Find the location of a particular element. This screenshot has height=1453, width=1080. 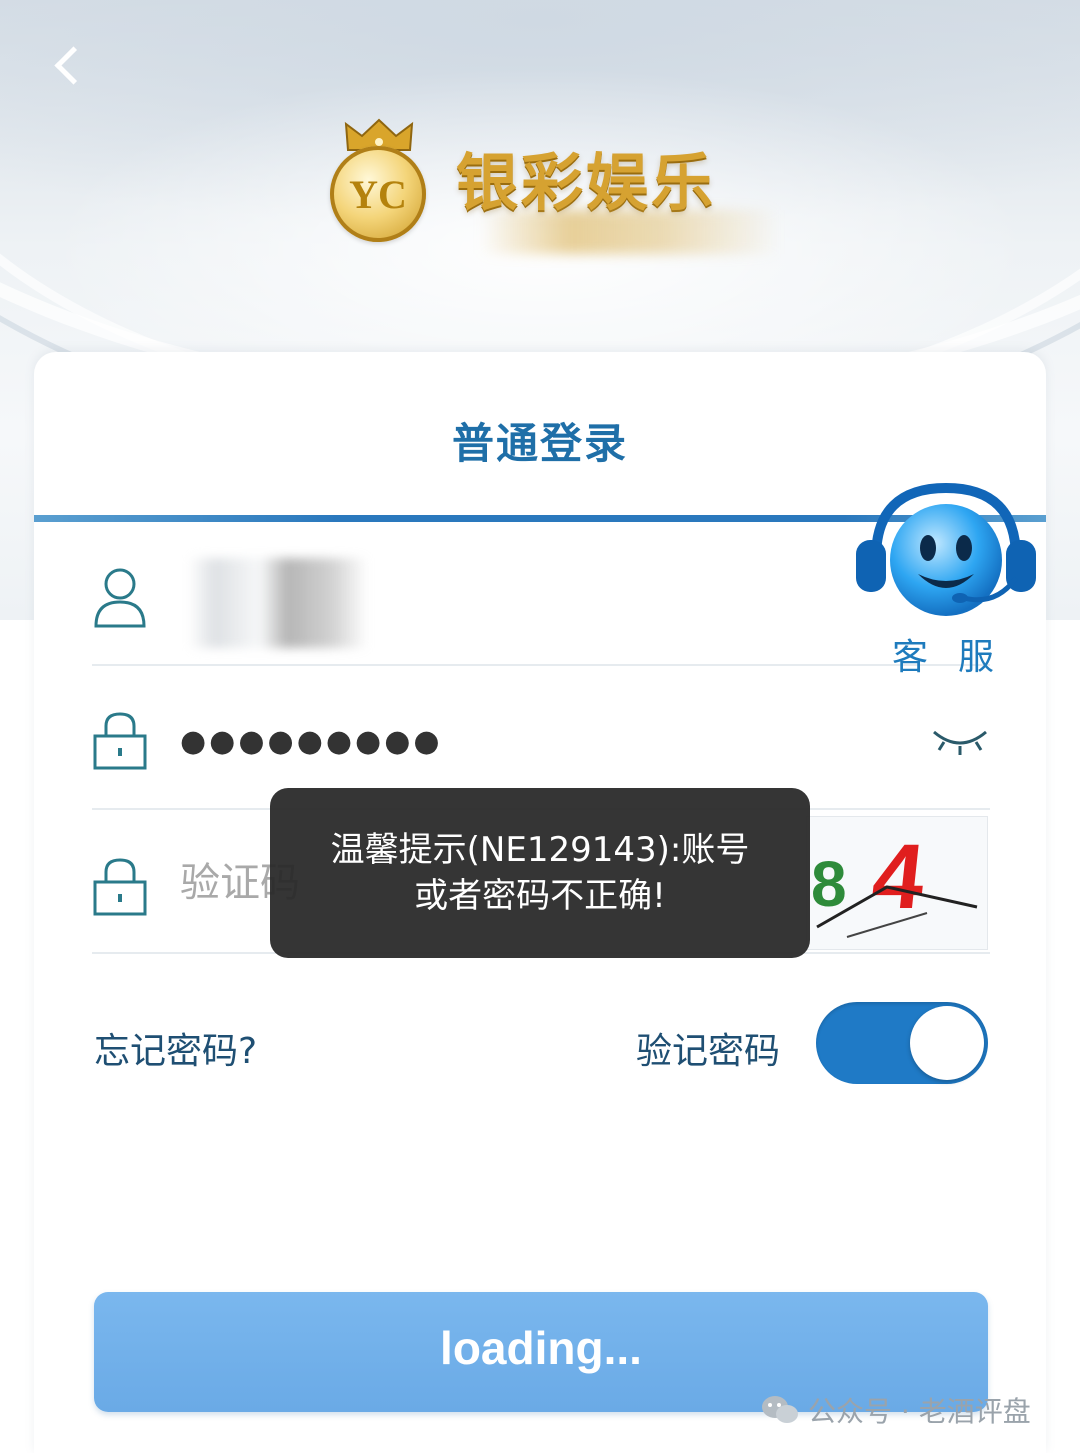

watermark-text: 公众号 · 老酒评盘 is located at coordinates (919, 1411).